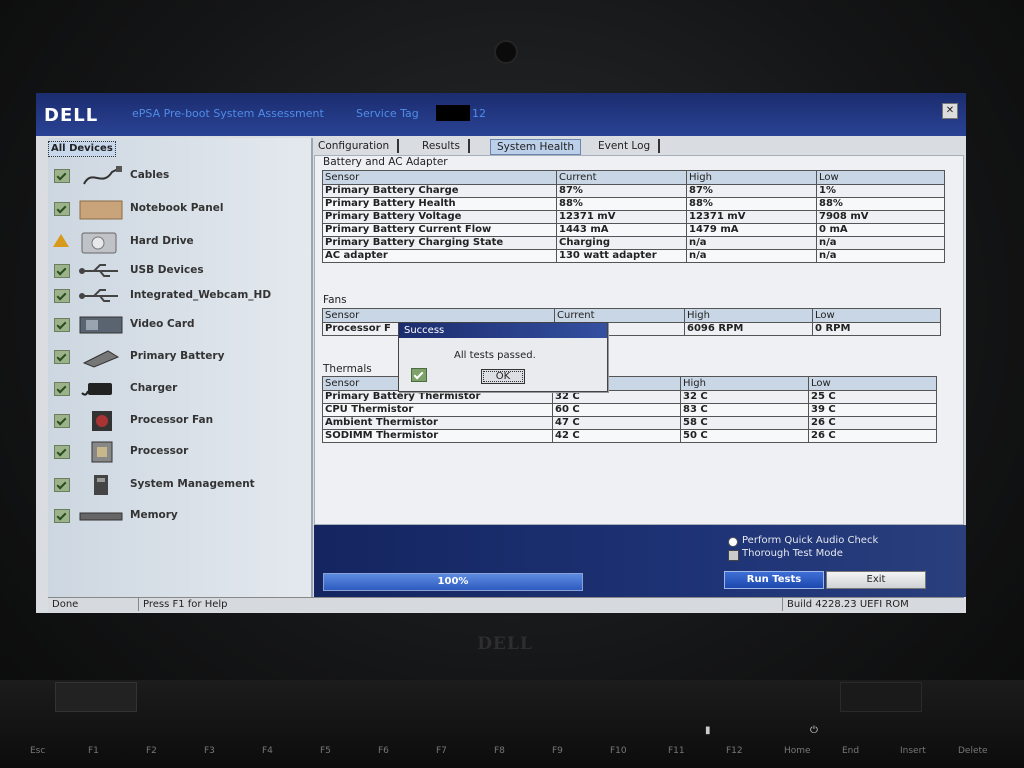  I want to click on keyboard-key: Home, so click(797, 751).